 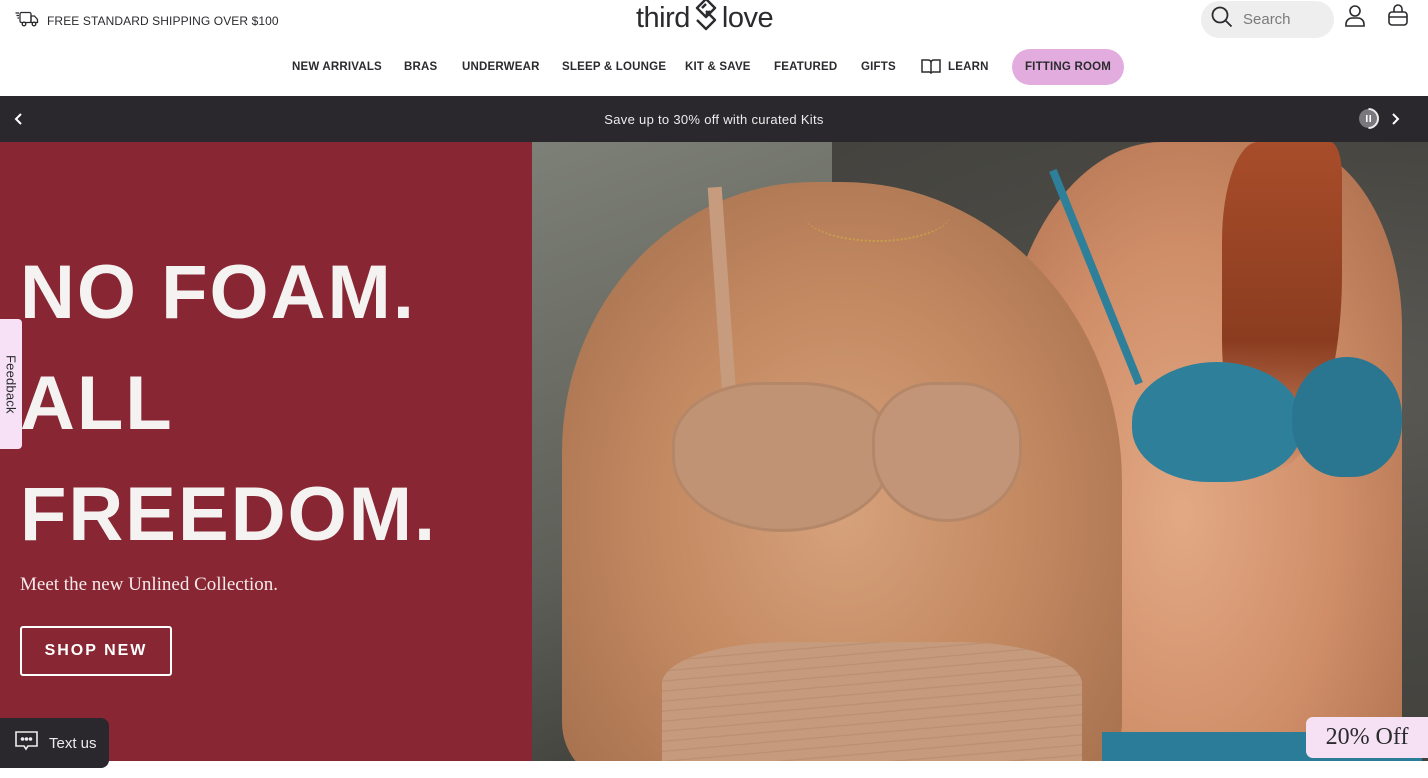 What do you see at coordinates (968, 67) in the screenshot?
I see `nav-label: LEARN` at bounding box center [968, 67].